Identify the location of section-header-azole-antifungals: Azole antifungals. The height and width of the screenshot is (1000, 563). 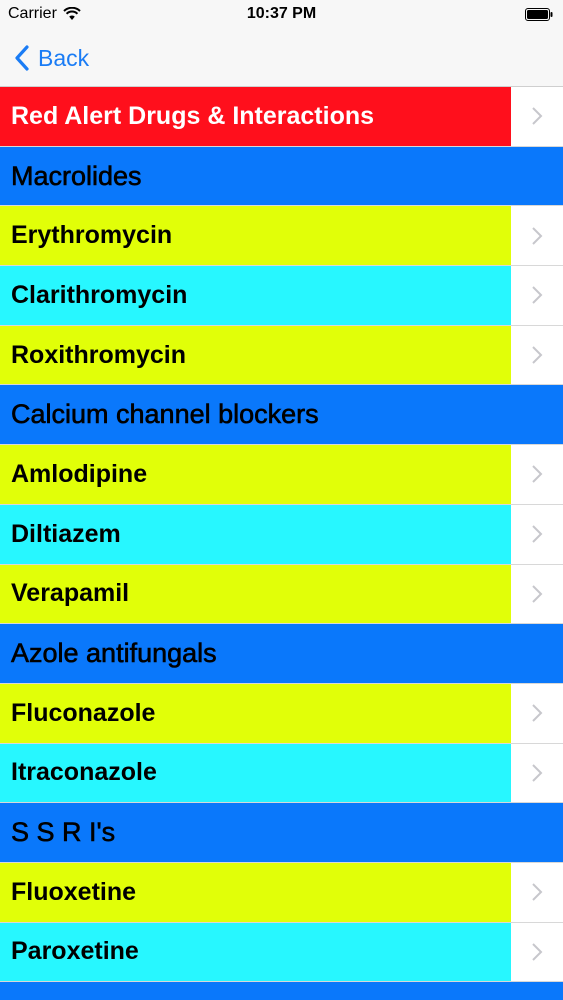
(281, 654).